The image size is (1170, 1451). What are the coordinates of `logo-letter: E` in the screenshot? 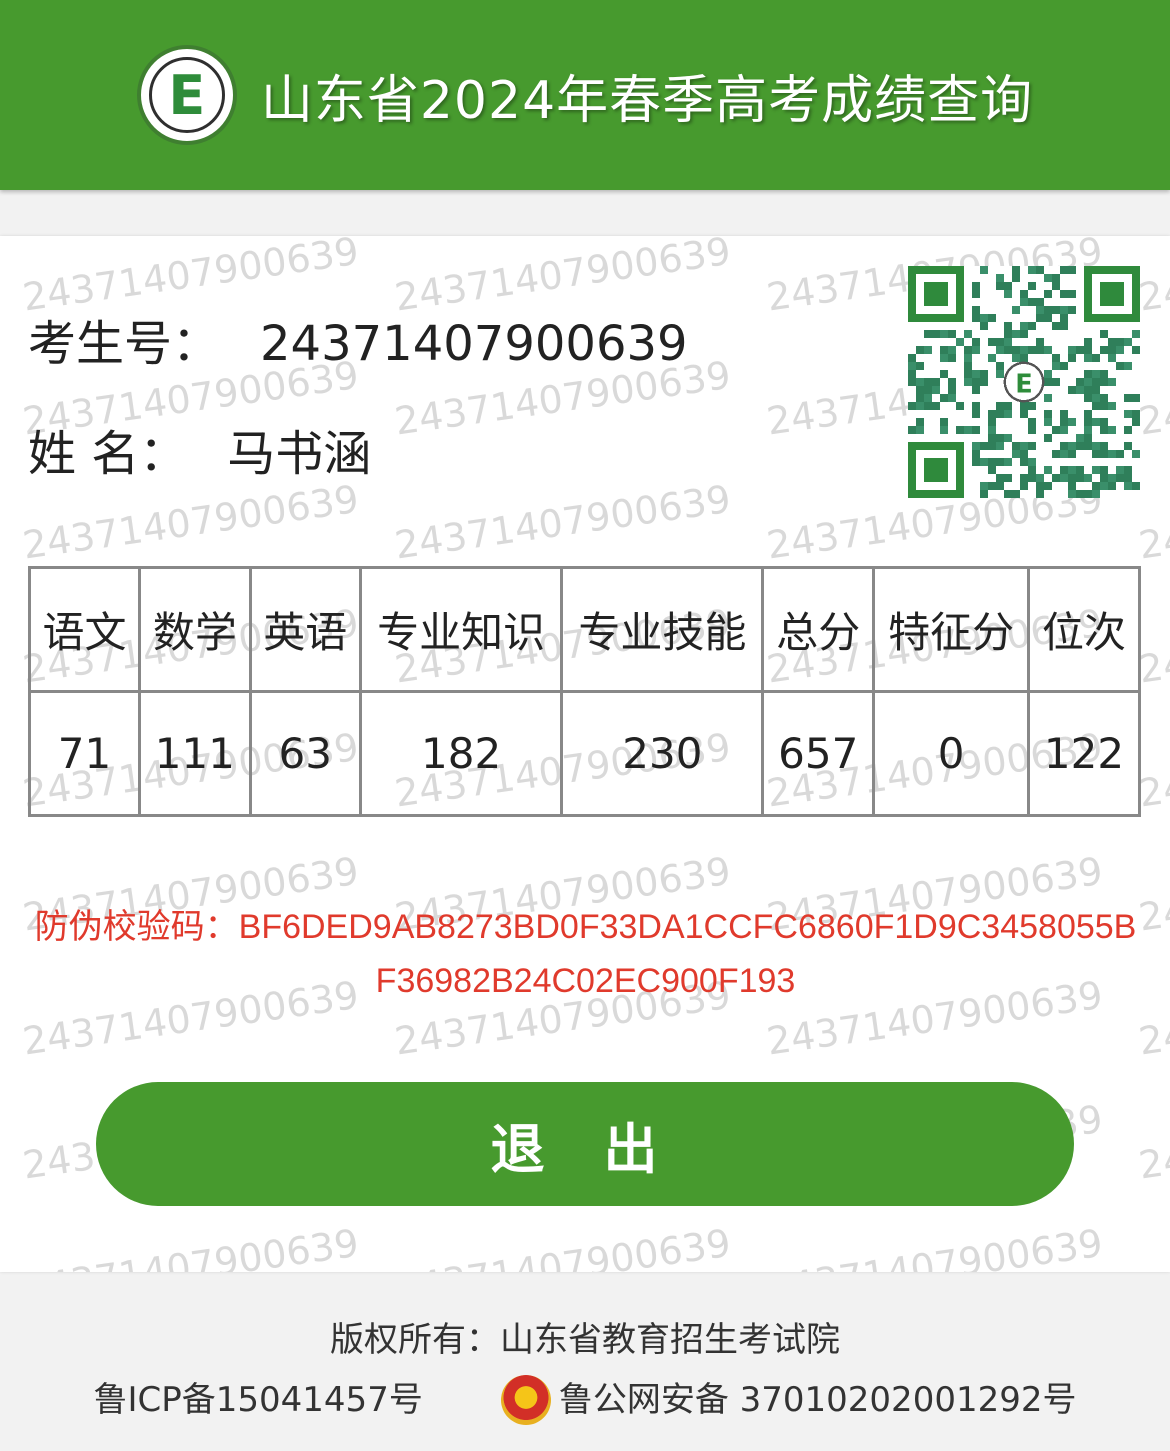 It's located at (187, 95).